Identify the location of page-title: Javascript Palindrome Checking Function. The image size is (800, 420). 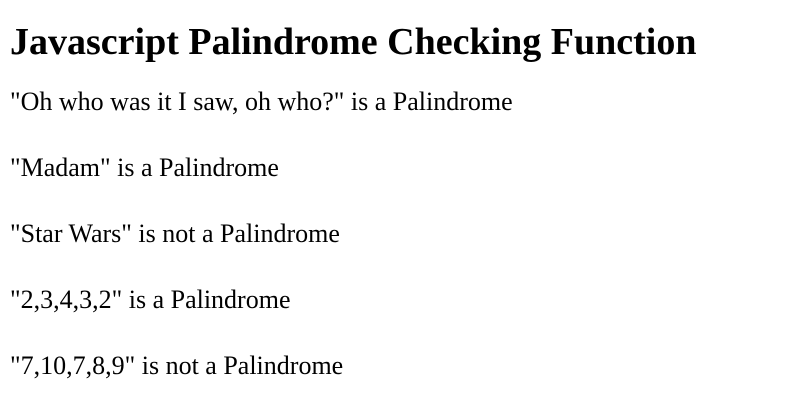
(353, 42).